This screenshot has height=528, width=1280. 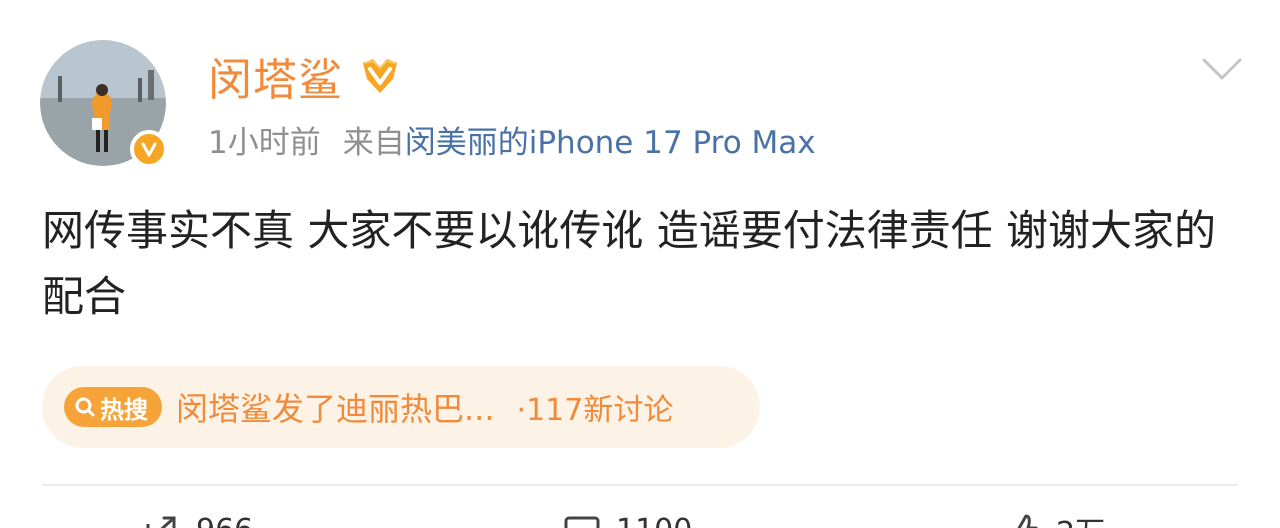 I want to click on like-count: 2万, so click(x=1080, y=518).